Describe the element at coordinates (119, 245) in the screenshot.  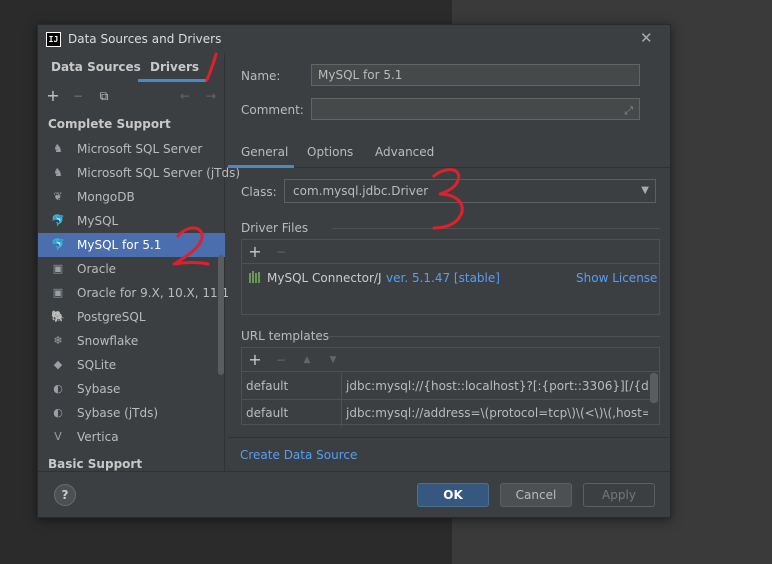
I see `driver-label: MySQL for 5.1` at that location.